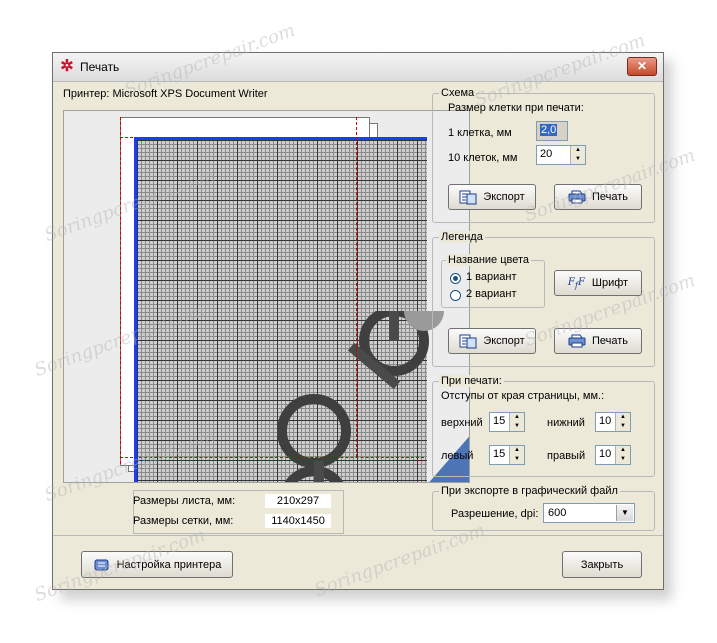 Image resolution: width=717 pixels, height=643 pixels. Describe the element at coordinates (516, 108) in the screenshot. I see `cell-size-label: Размер клетки при печати:` at that location.